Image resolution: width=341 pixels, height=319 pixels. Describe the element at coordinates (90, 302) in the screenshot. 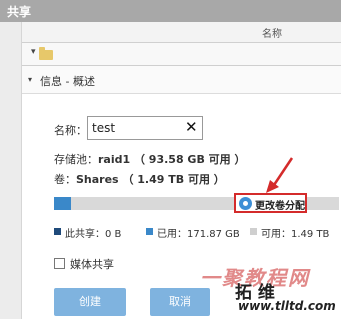

I see `create-button: 创建` at that location.